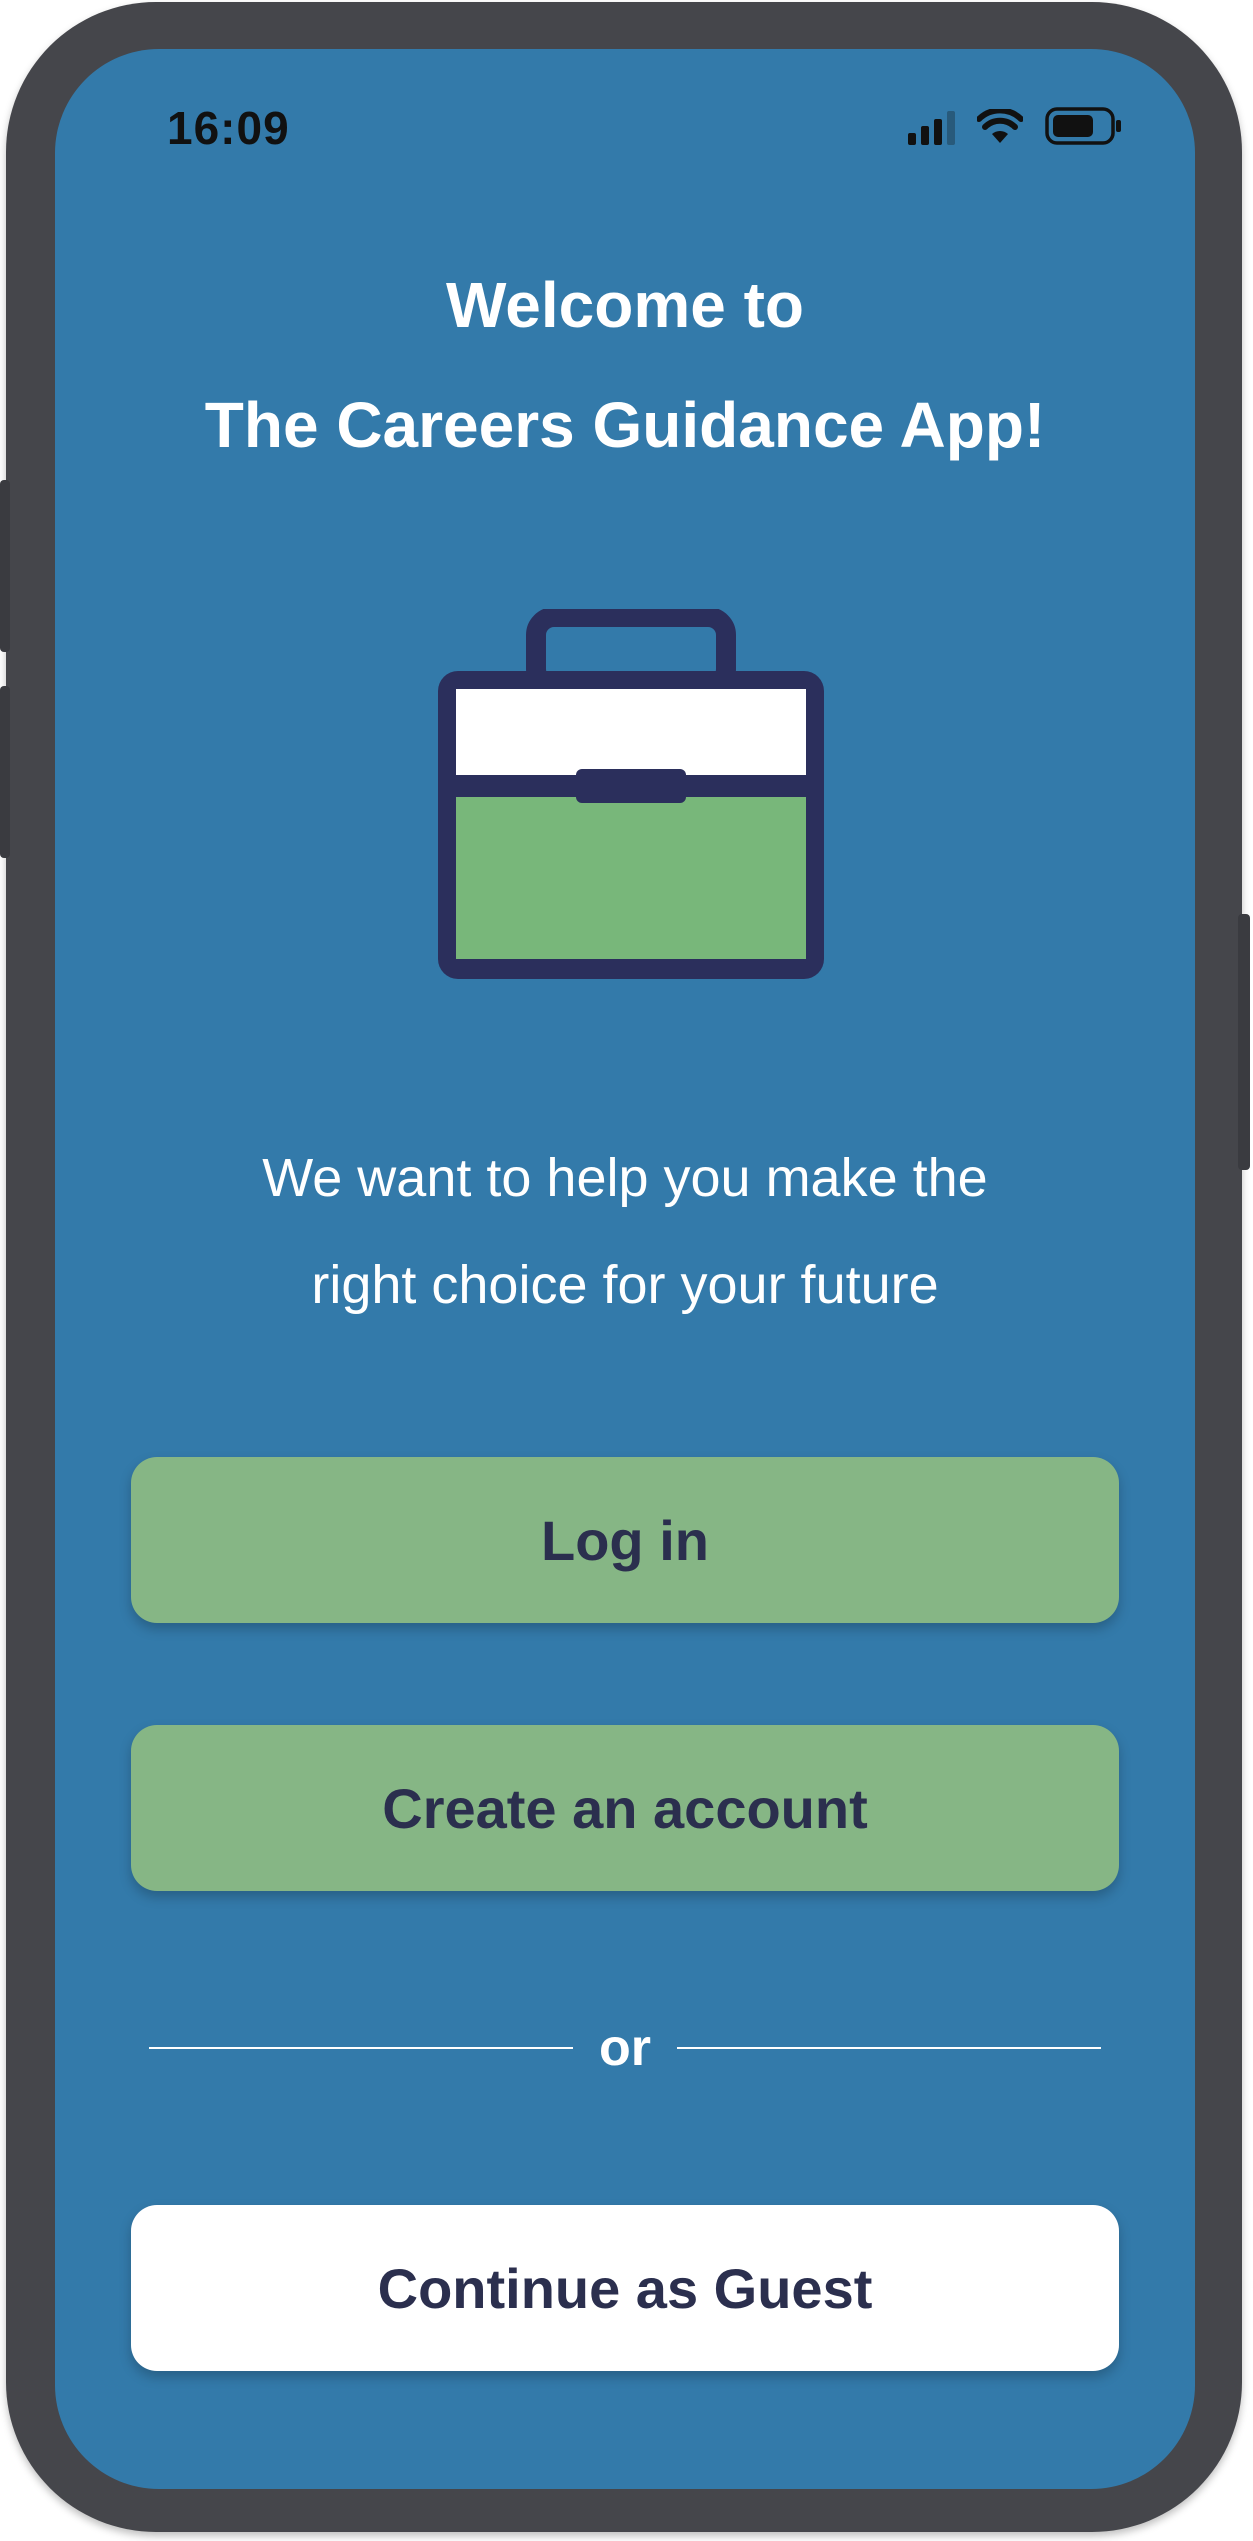 This screenshot has width=1253, height=2541. Describe the element at coordinates (625, 1540) in the screenshot. I see `login-button: Log in` at that location.